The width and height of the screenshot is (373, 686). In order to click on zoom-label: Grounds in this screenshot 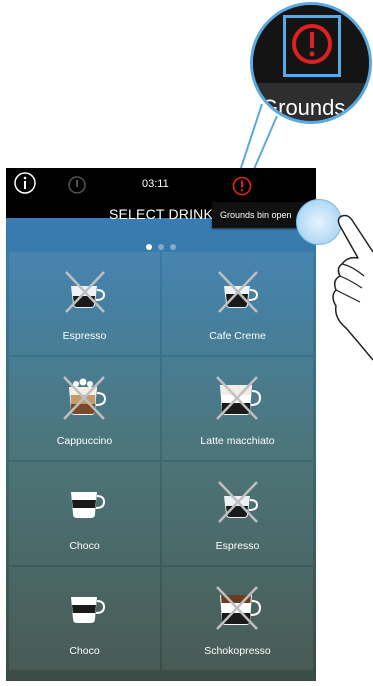, I will do `click(303, 107)`.